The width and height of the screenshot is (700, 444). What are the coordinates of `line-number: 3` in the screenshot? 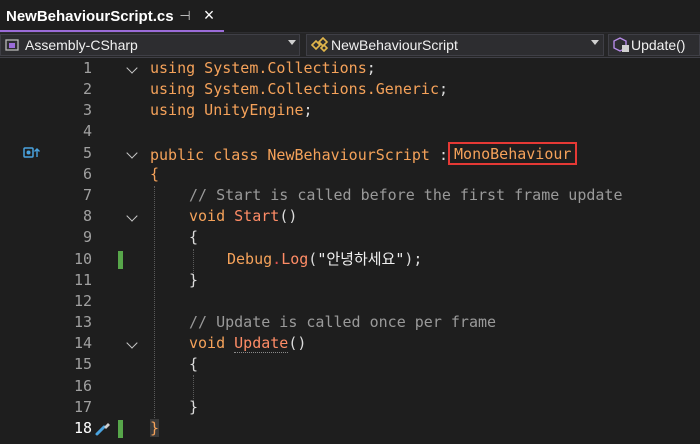 It's located at (87, 110).